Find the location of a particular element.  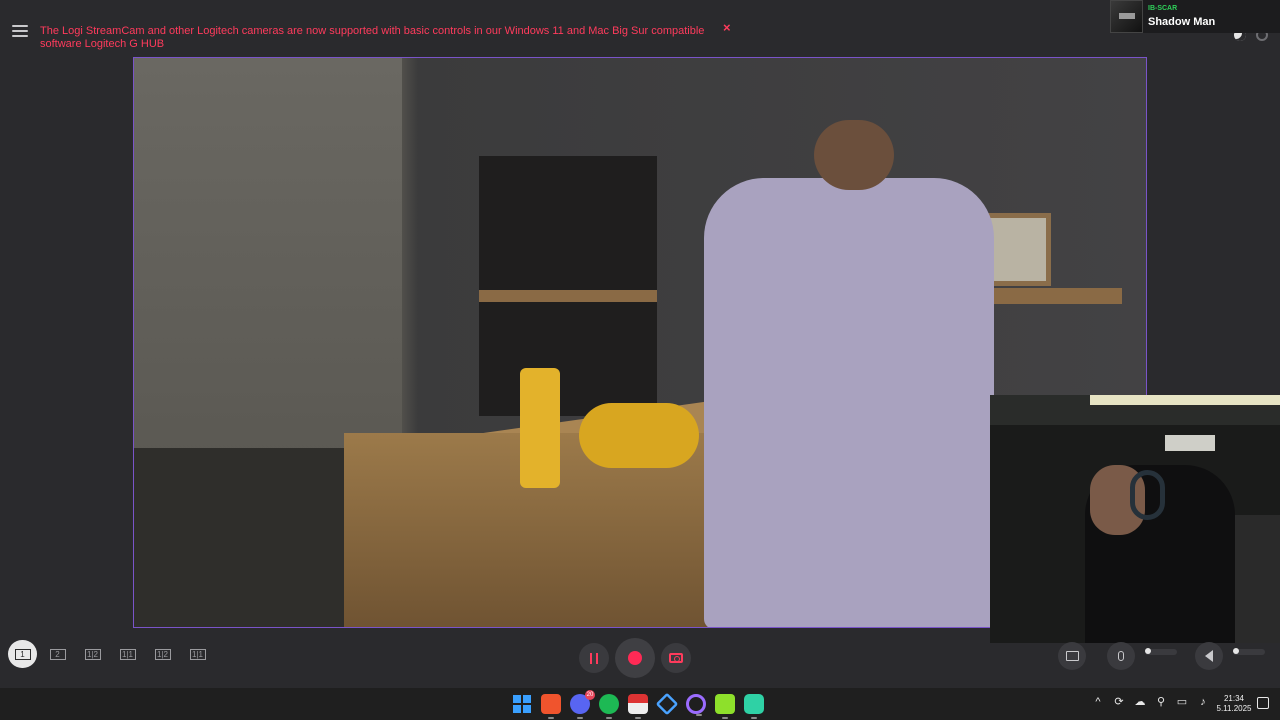

media-title: Shadow Man is located at coordinates (1182, 22).